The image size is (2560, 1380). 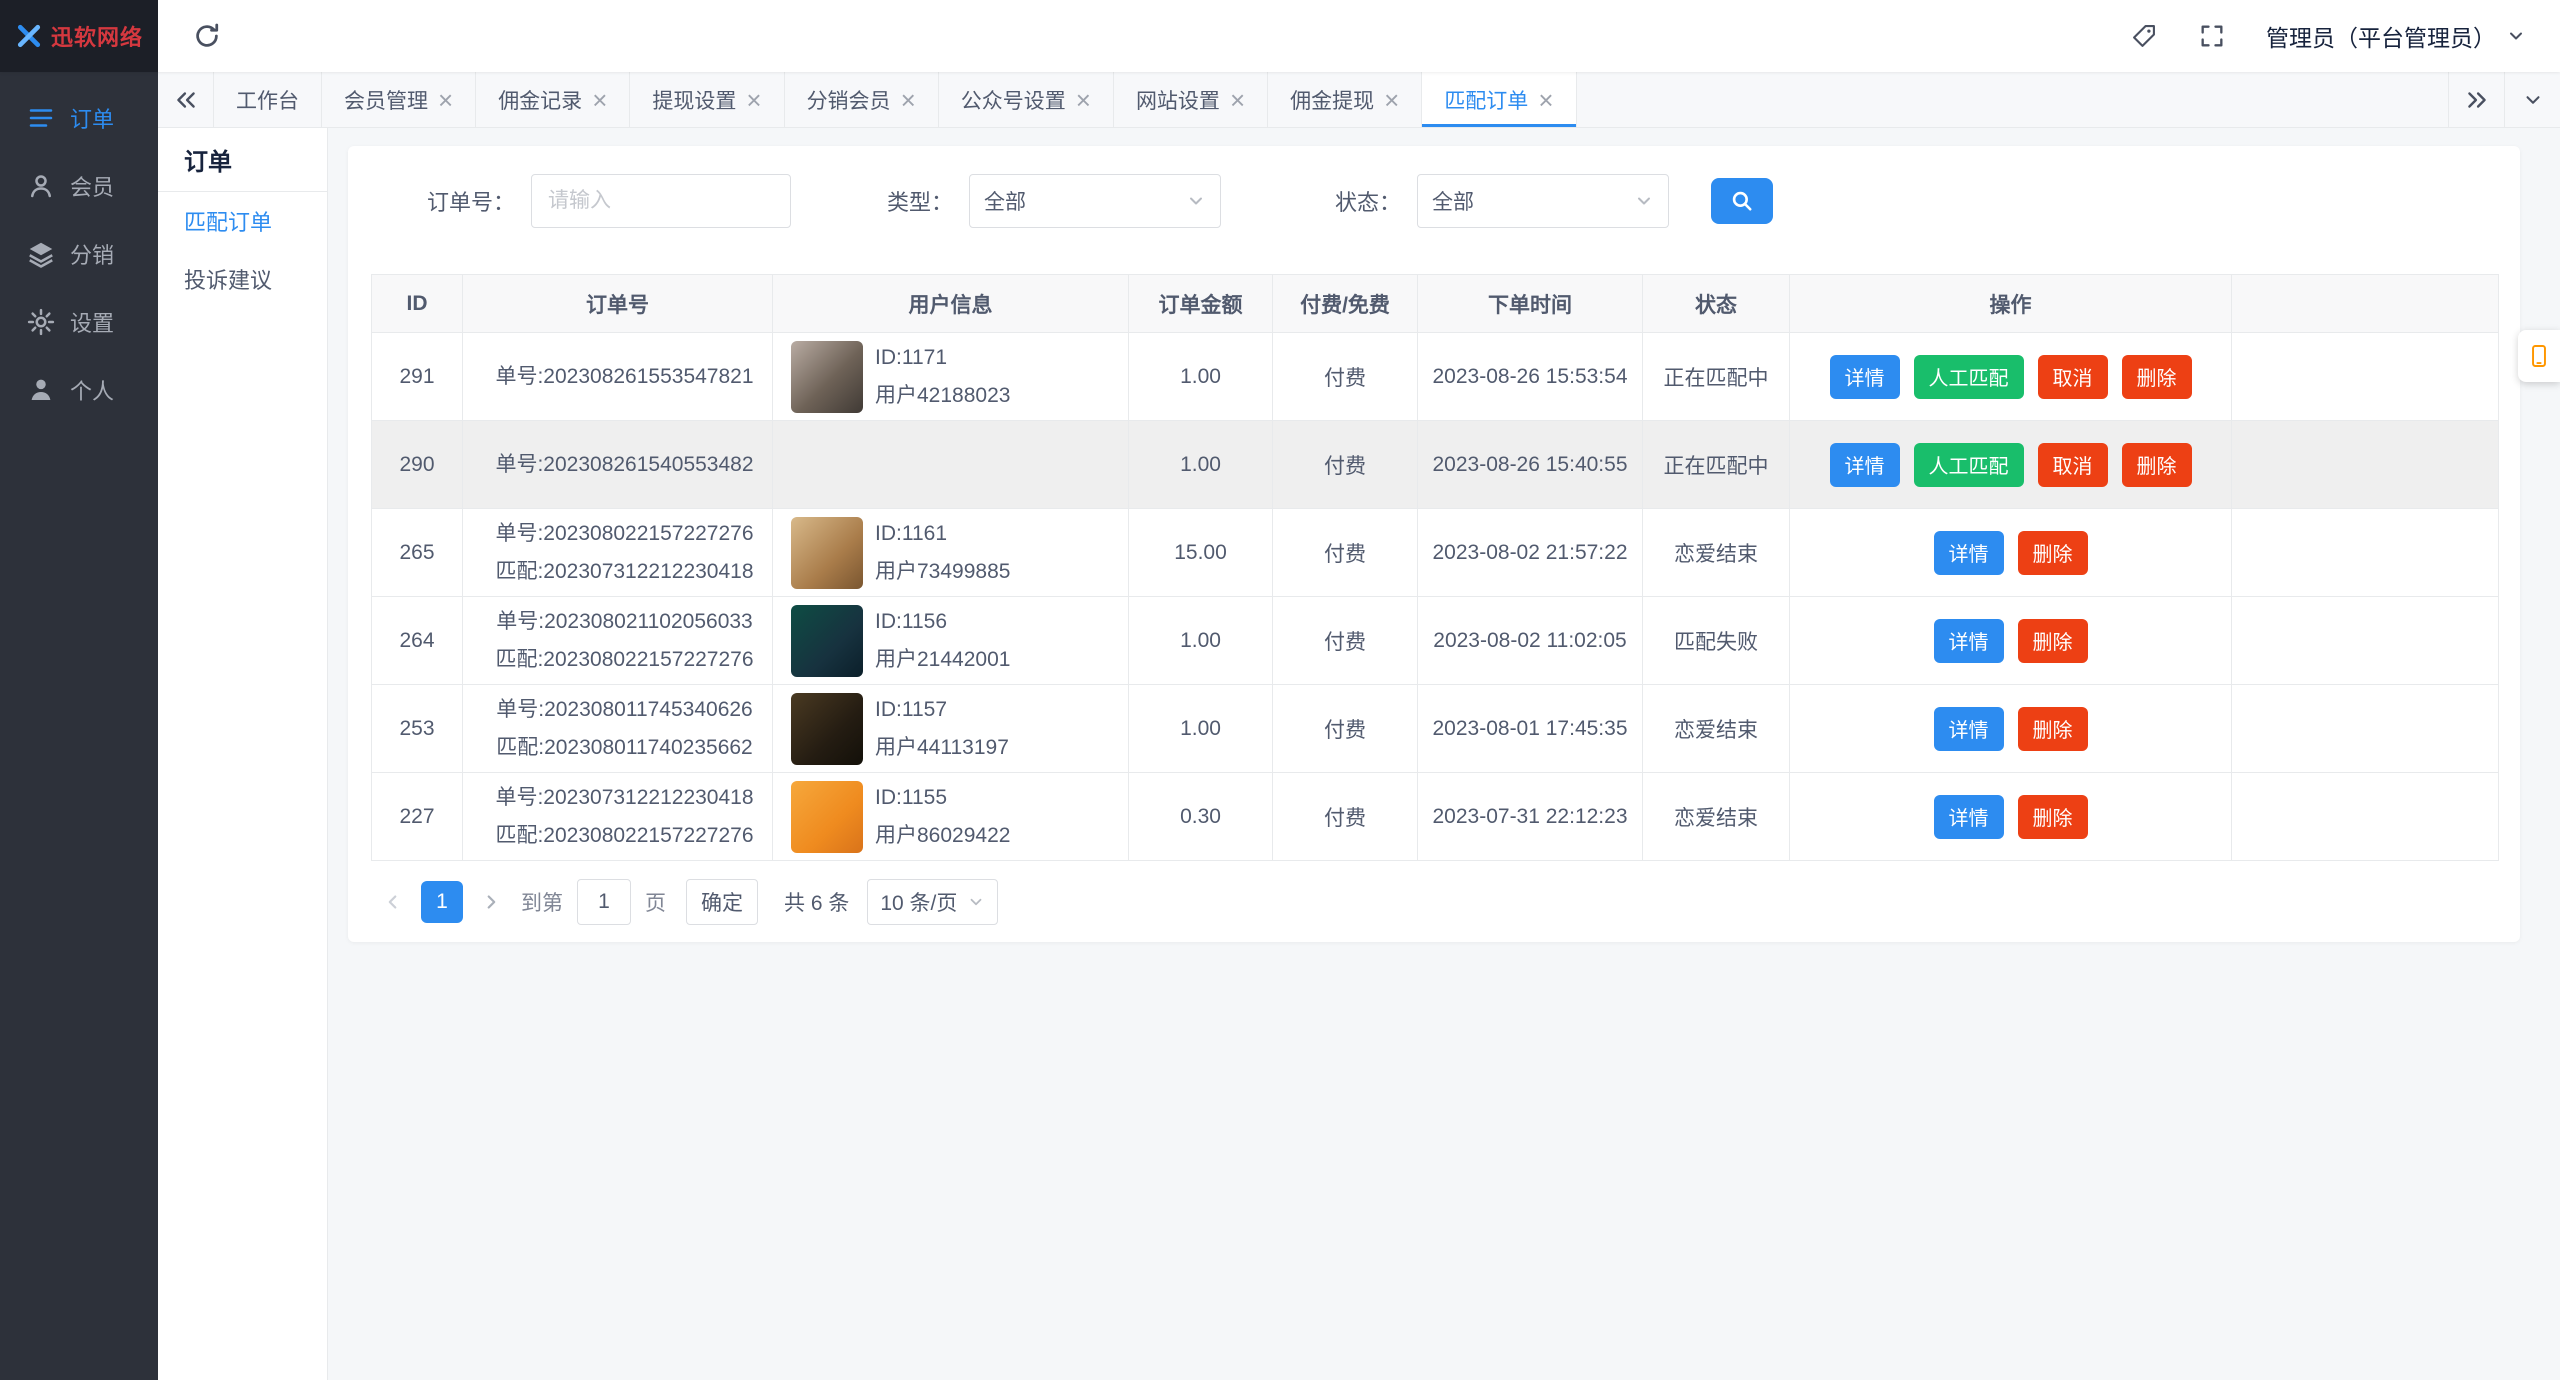 What do you see at coordinates (79, 726) in the screenshot?
I see `sidebar: 订单 会员 分销 设置 个人` at bounding box center [79, 726].